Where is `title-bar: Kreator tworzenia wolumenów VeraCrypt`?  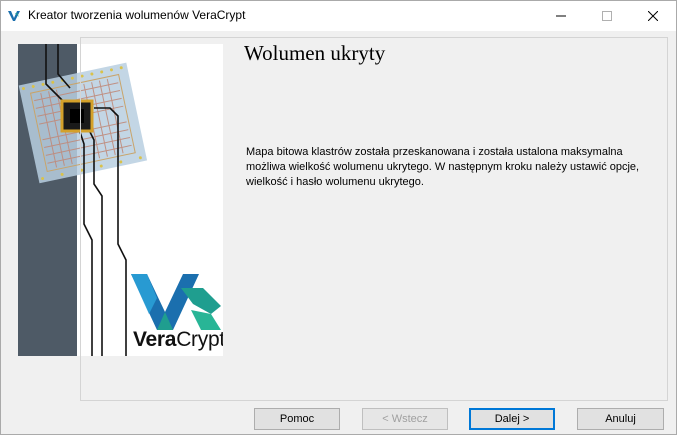 title-bar: Kreator tworzenia wolumenów VeraCrypt is located at coordinates (338, 16).